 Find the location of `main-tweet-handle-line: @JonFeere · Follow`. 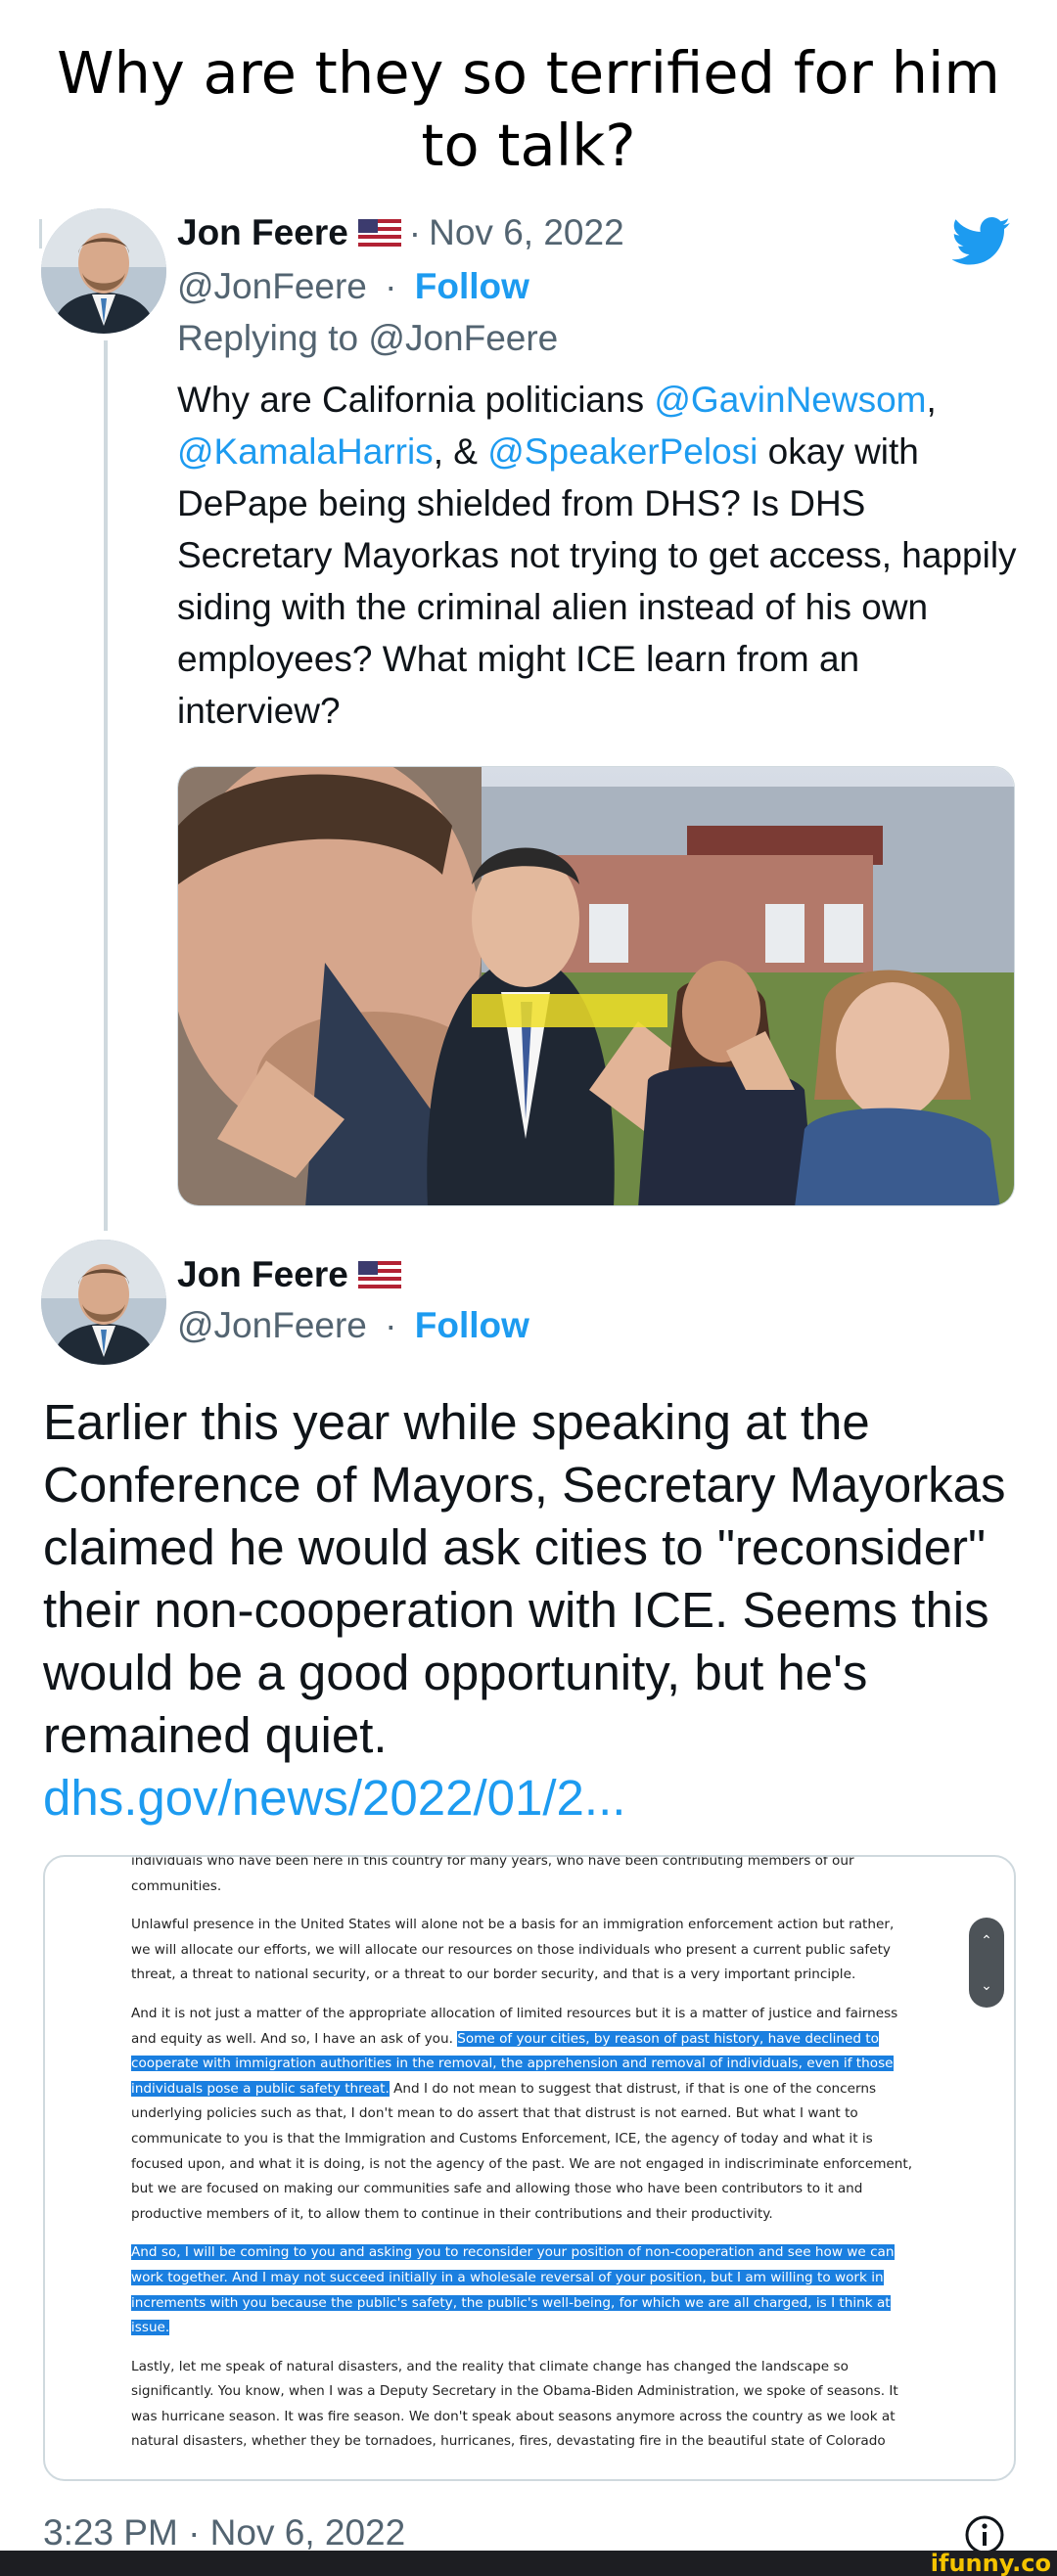

main-tweet-handle-line: @JonFeere · Follow is located at coordinates (353, 1325).